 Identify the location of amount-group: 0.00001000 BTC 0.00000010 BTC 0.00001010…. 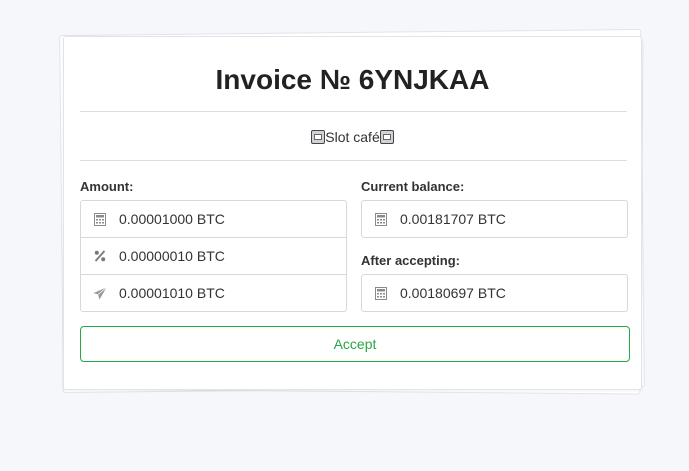
(213, 256).